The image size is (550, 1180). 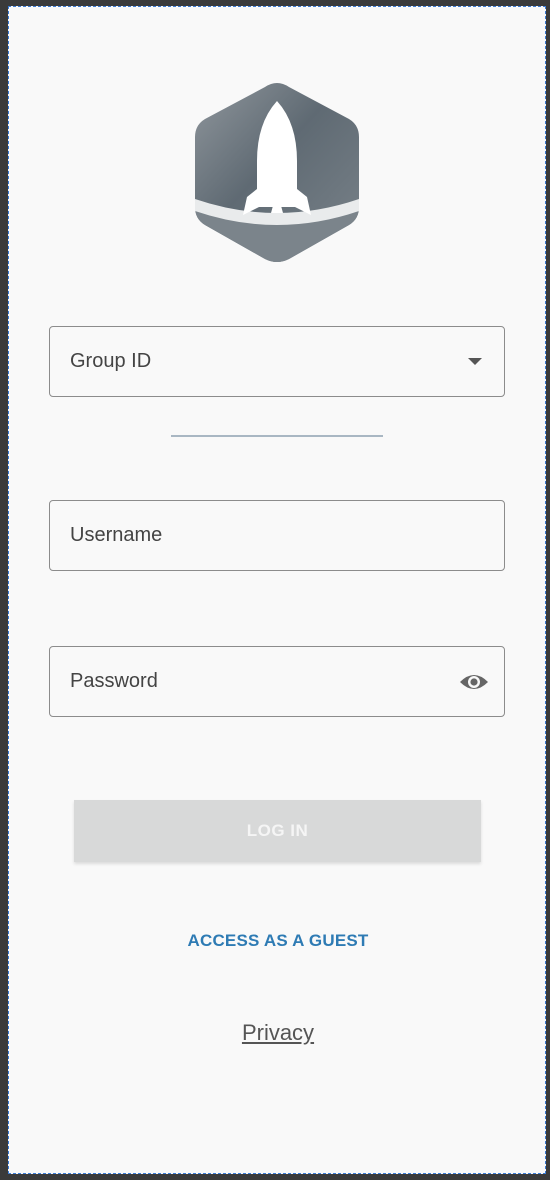 I want to click on login-button: LOG IN, so click(x=277, y=831).